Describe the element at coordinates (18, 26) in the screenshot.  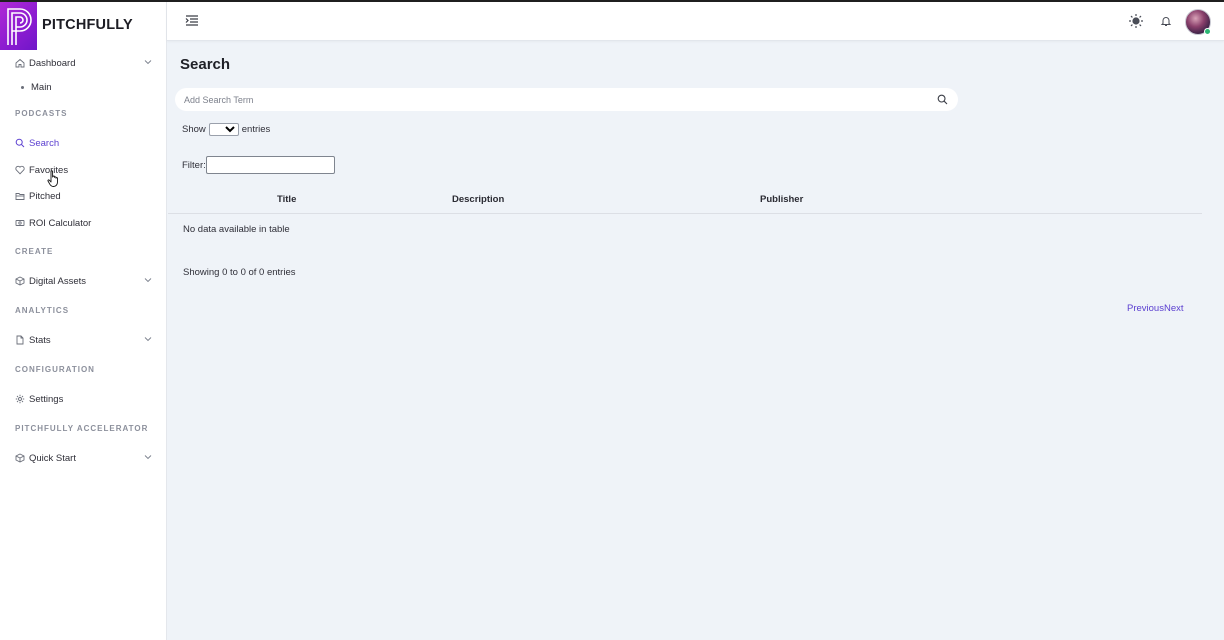
I see `pitchfully-logo` at that location.